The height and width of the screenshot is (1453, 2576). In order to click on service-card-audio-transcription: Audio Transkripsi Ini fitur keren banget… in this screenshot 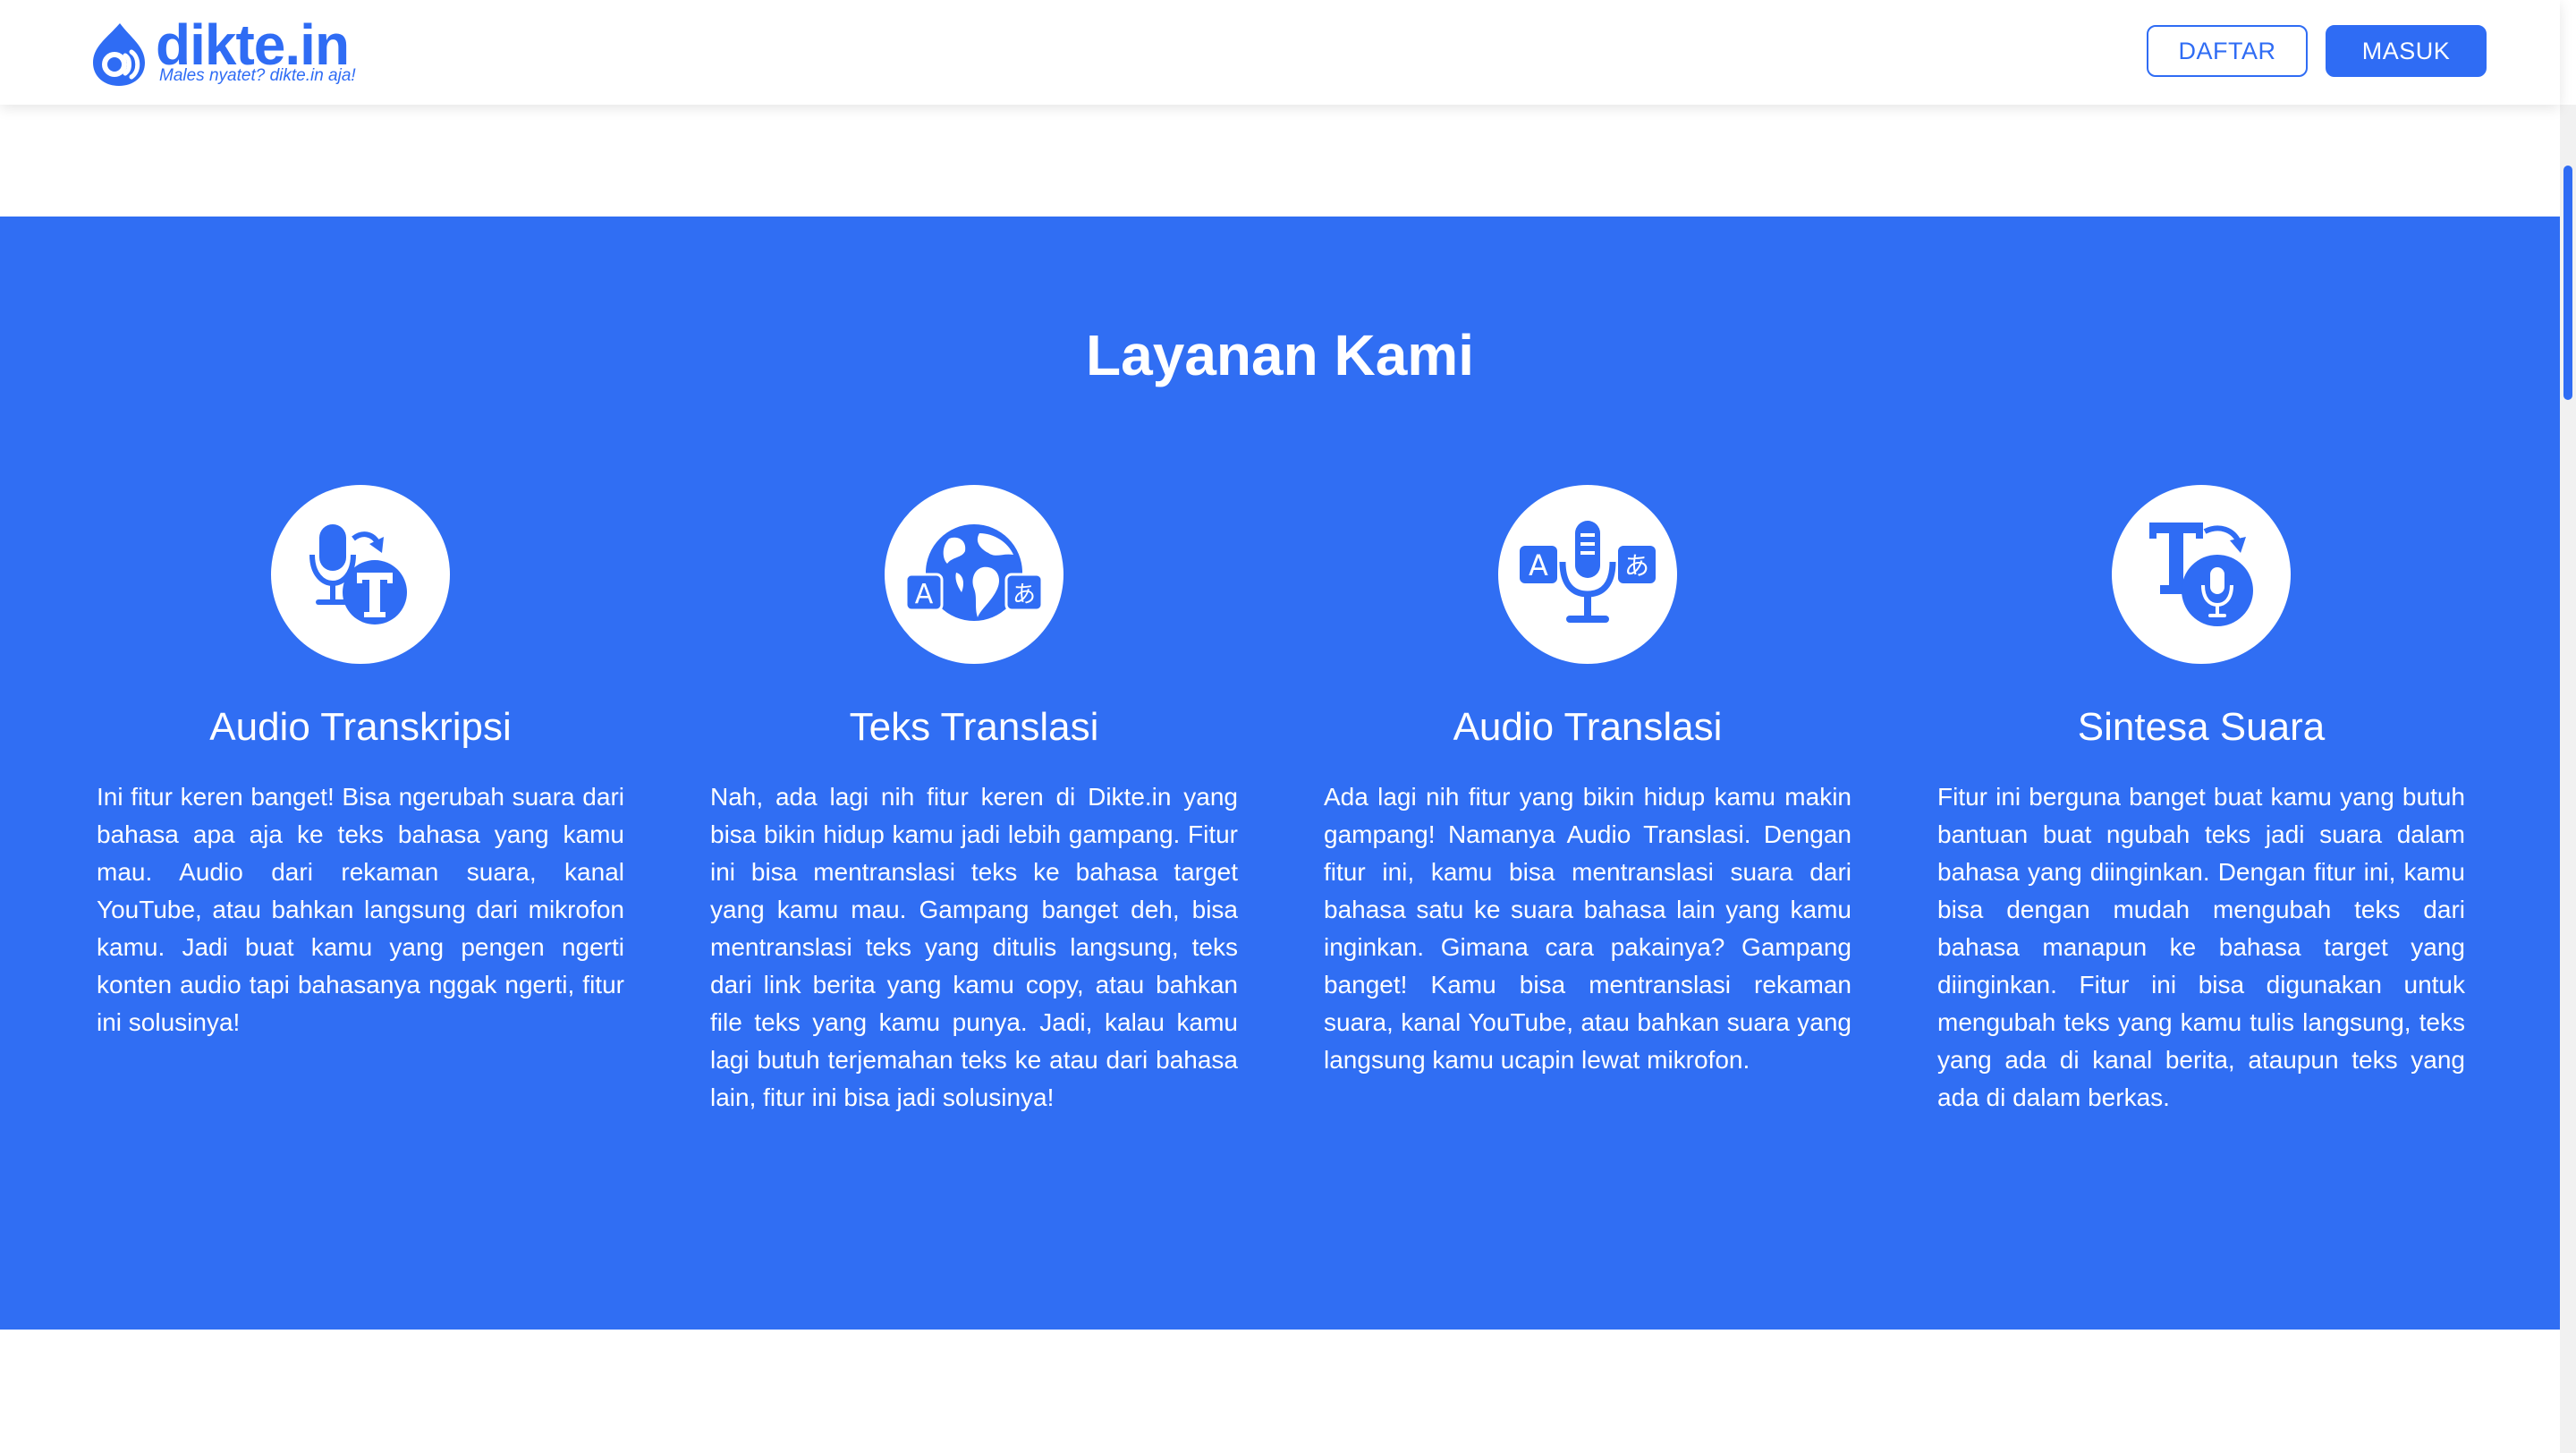, I will do `click(360, 763)`.